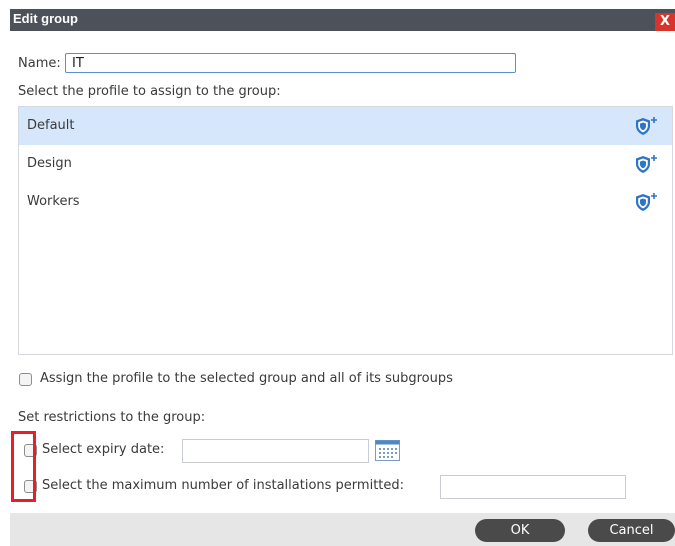 This screenshot has height=546, width=675. I want to click on dialog-title: Edit group, so click(45, 18).